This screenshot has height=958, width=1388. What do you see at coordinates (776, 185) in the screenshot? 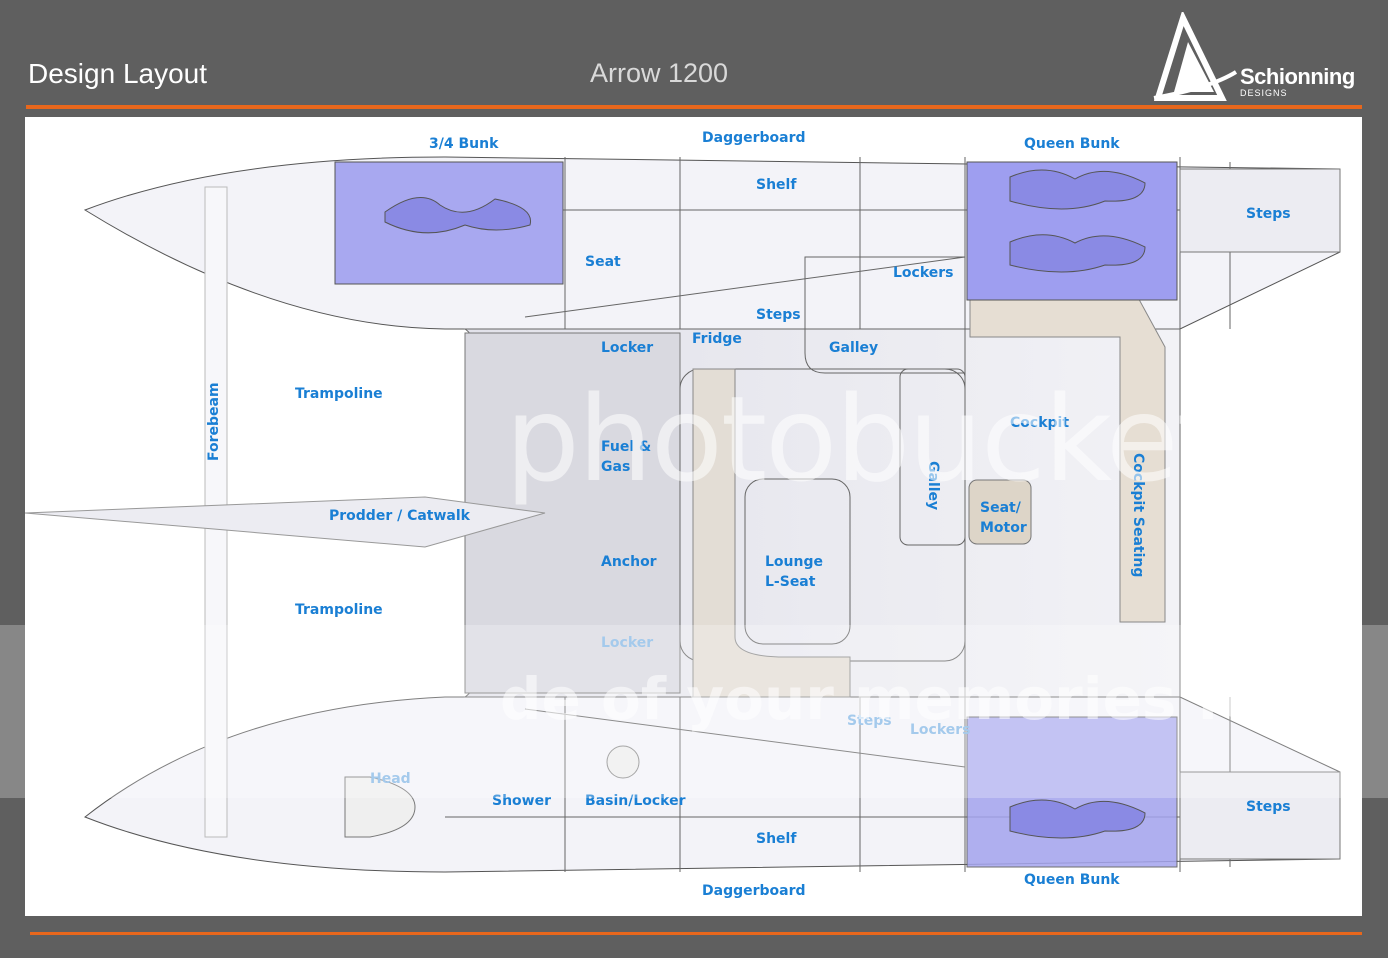
I see `label-shelf-top: Shelf` at bounding box center [776, 185].